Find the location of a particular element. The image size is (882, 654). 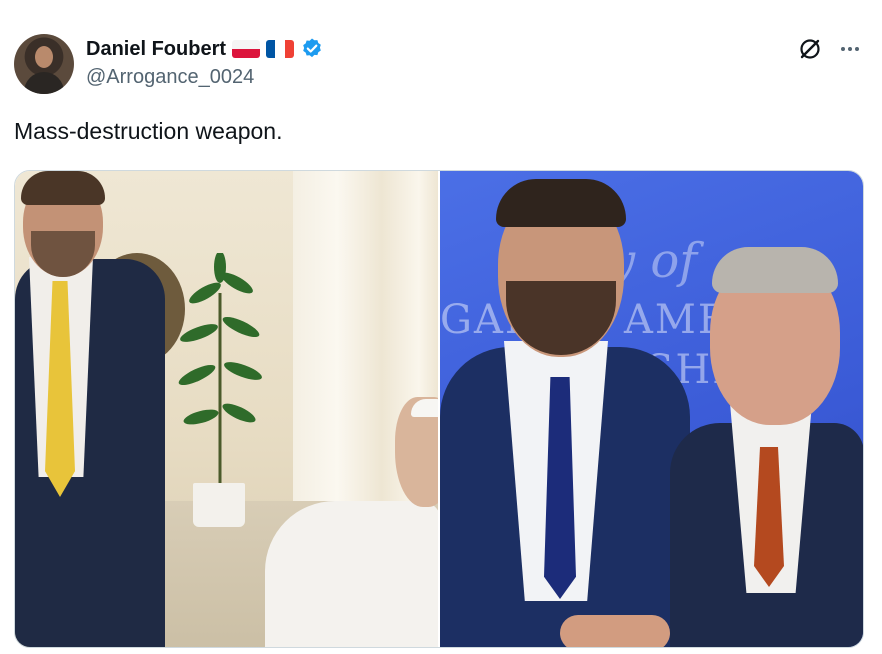

plant-pot is located at coordinates (219, 505).